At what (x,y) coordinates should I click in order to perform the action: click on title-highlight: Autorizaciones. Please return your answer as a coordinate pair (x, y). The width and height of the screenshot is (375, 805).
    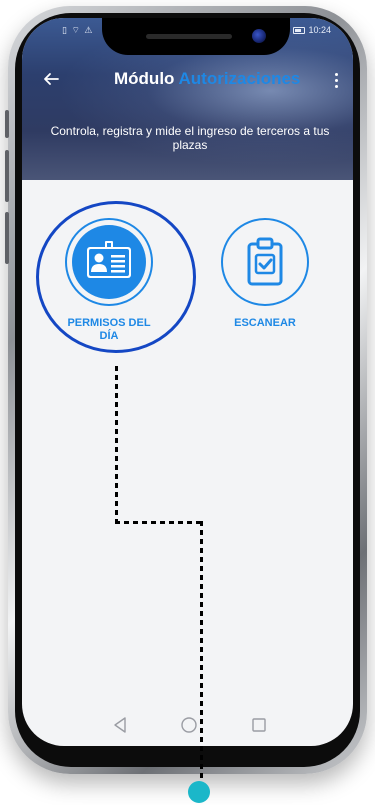
    Looking at the image, I should click on (239, 78).